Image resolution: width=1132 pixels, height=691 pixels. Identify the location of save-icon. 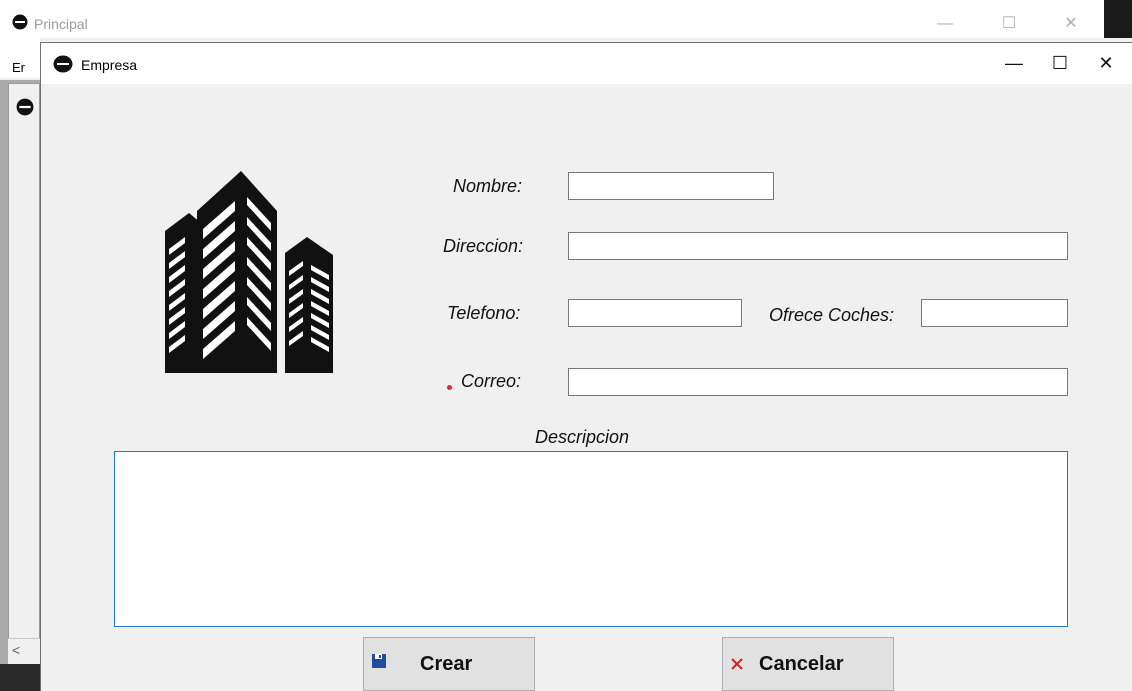
(379, 661).